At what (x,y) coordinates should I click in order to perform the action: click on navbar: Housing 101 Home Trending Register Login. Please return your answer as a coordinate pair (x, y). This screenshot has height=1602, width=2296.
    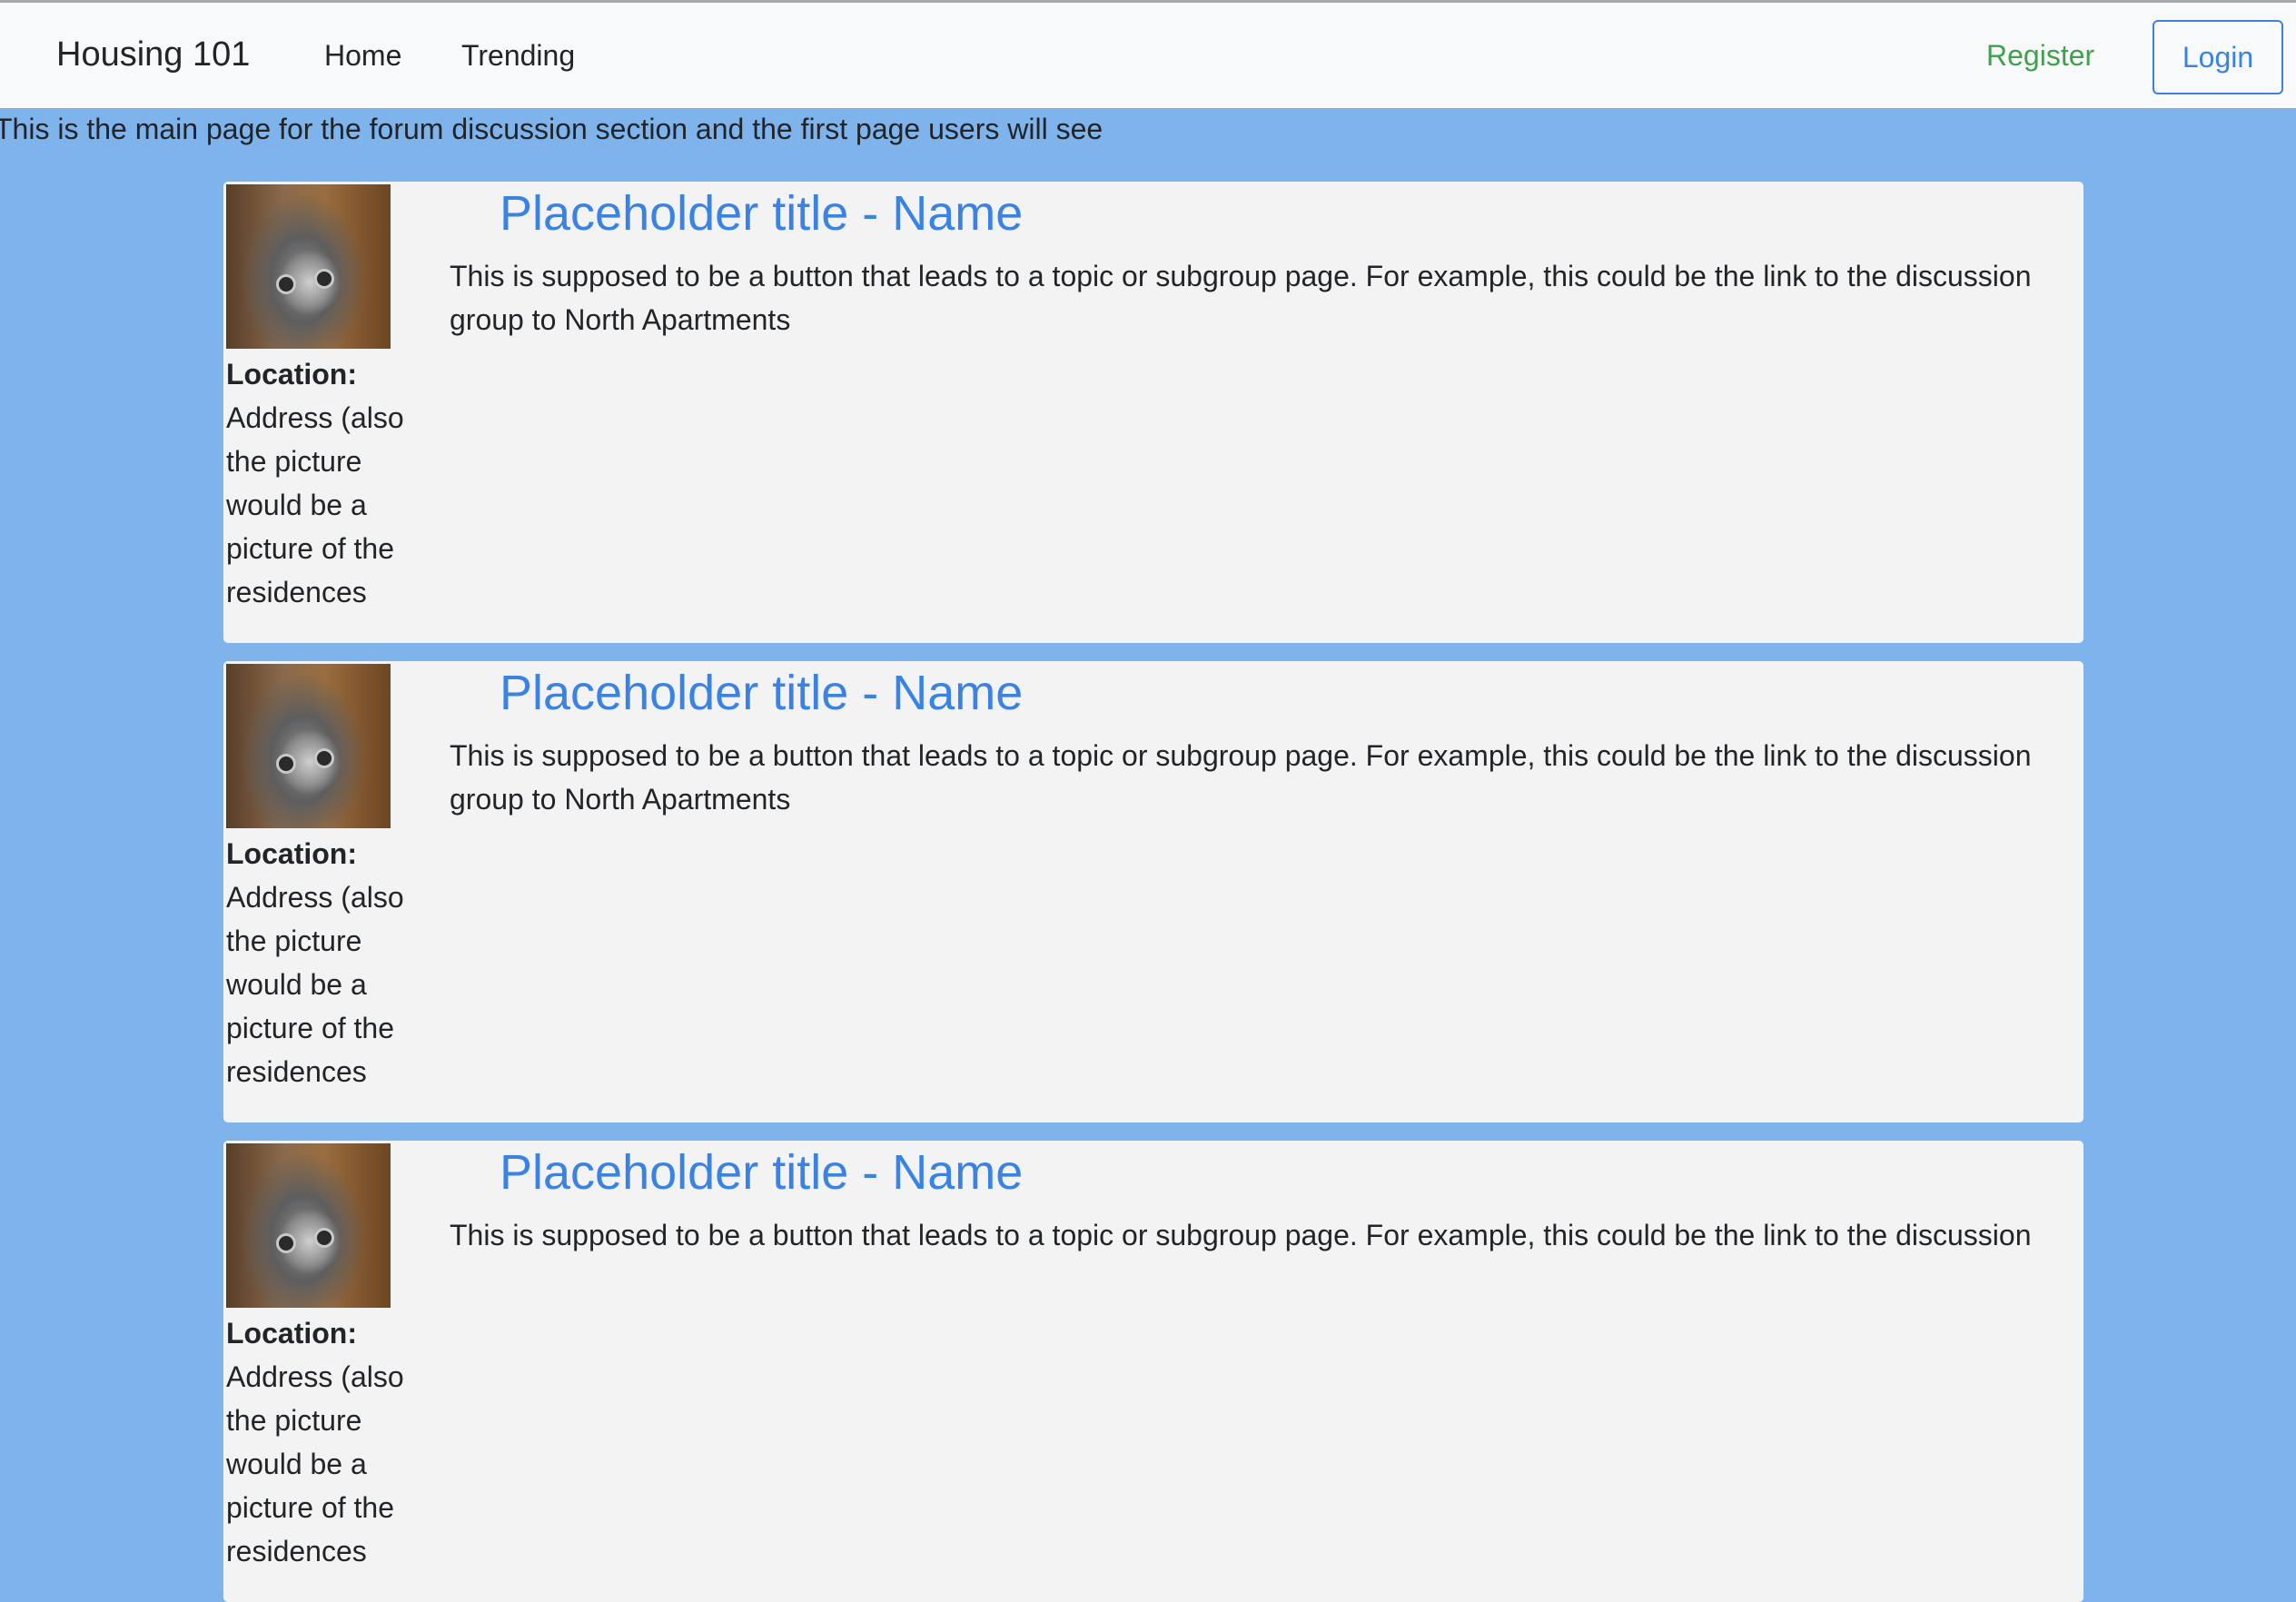
    Looking at the image, I should click on (1148, 55).